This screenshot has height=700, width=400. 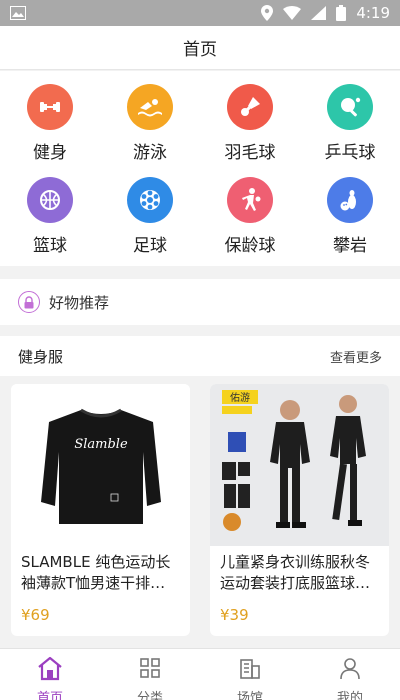 I want to click on category-label: 篮球, so click(x=50, y=246).